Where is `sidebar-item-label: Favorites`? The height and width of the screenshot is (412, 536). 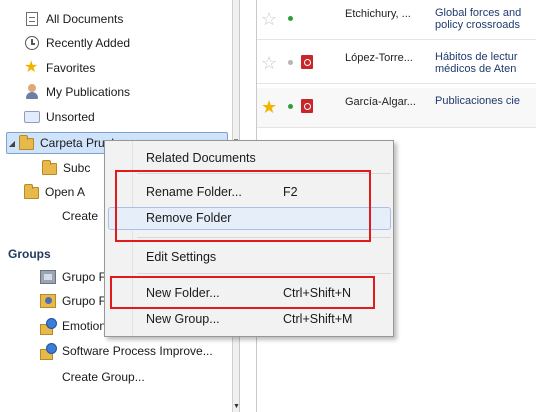
sidebar-item-label: Favorites is located at coordinates (71, 68).